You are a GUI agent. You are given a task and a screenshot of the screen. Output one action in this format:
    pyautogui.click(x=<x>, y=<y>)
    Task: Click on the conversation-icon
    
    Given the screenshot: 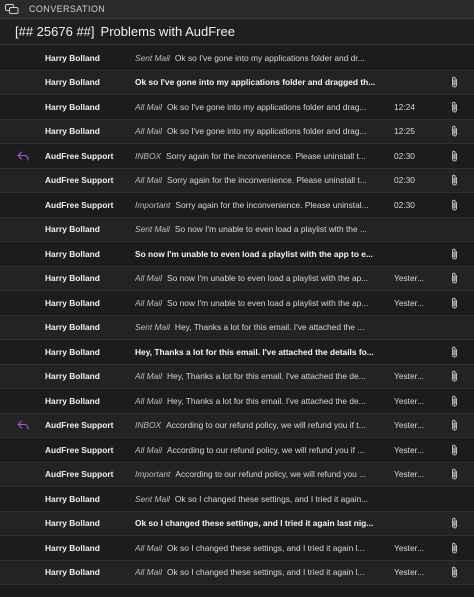 What is the action you would take?
    pyautogui.click(x=14, y=9)
    